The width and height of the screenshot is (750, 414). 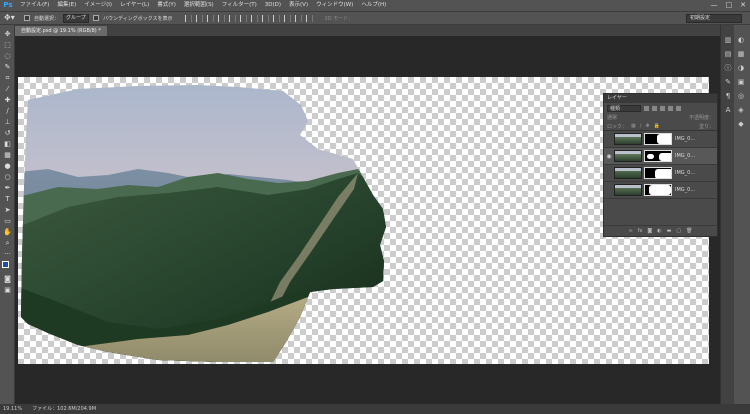 I want to click on minimize-button: —, so click(x=714, y=5).